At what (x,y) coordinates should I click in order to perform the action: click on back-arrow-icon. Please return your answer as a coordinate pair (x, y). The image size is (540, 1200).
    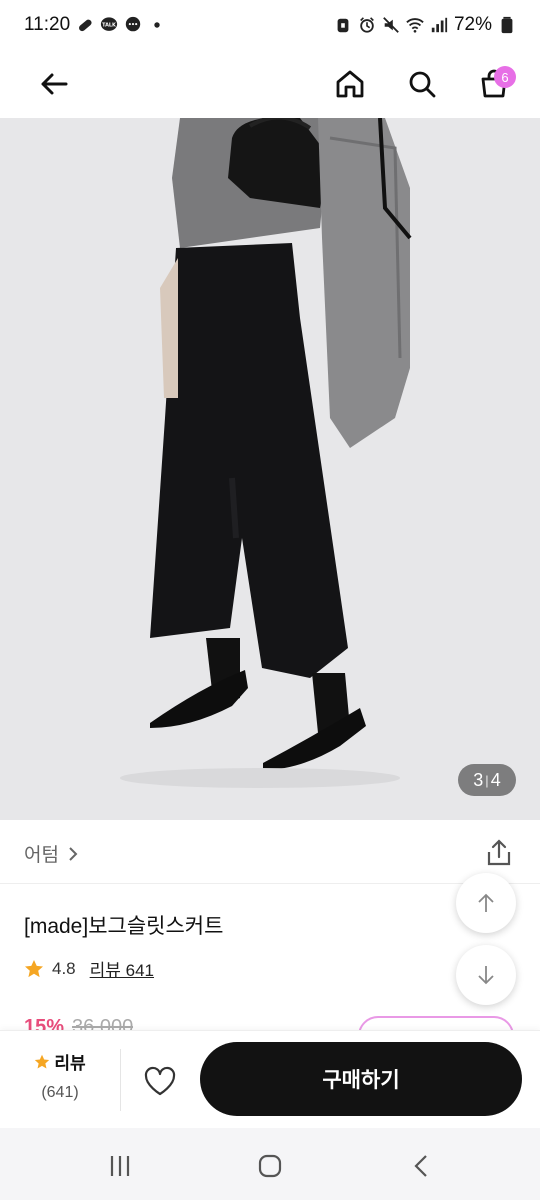
    Looking at the image, I should click on (54, 84).